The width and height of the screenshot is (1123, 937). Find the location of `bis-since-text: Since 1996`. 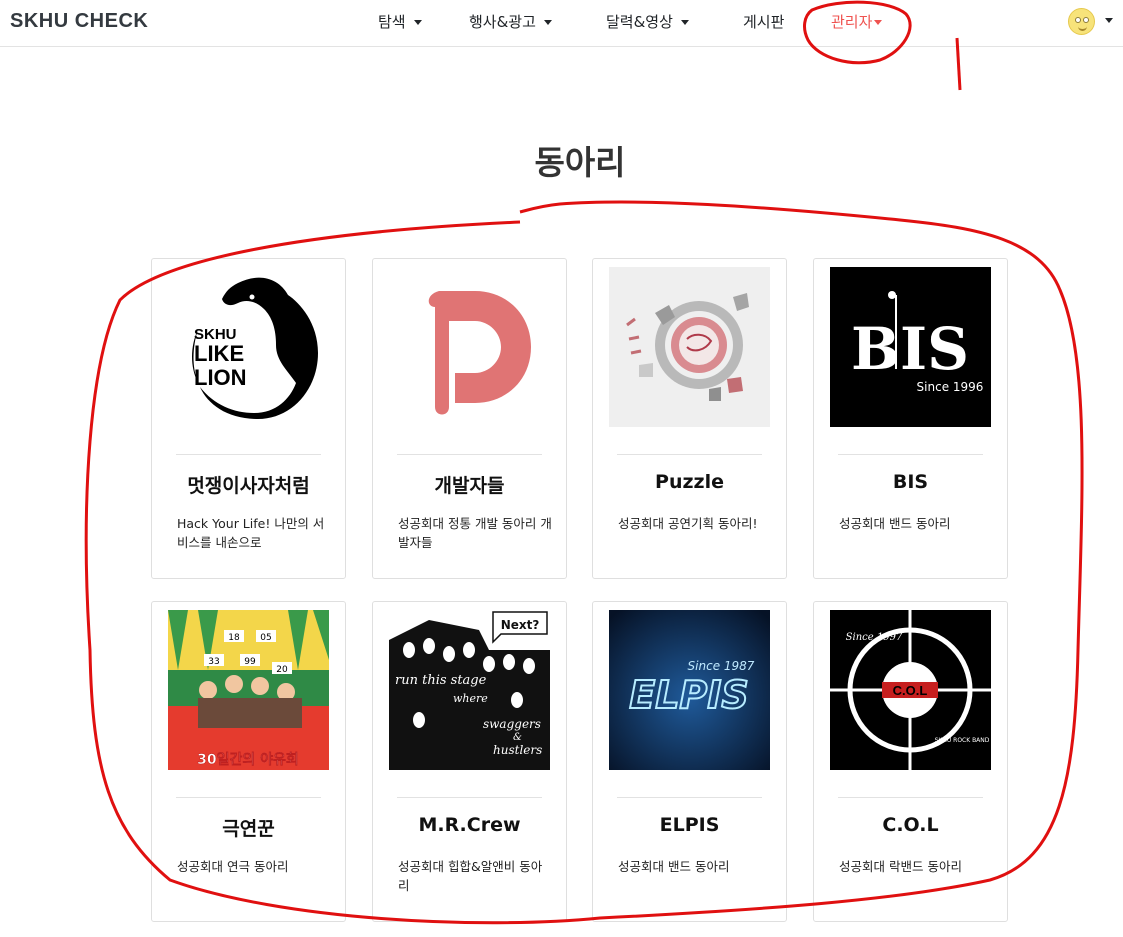

bis-since-text: Since 1996 is located at coordinates (950, 387).